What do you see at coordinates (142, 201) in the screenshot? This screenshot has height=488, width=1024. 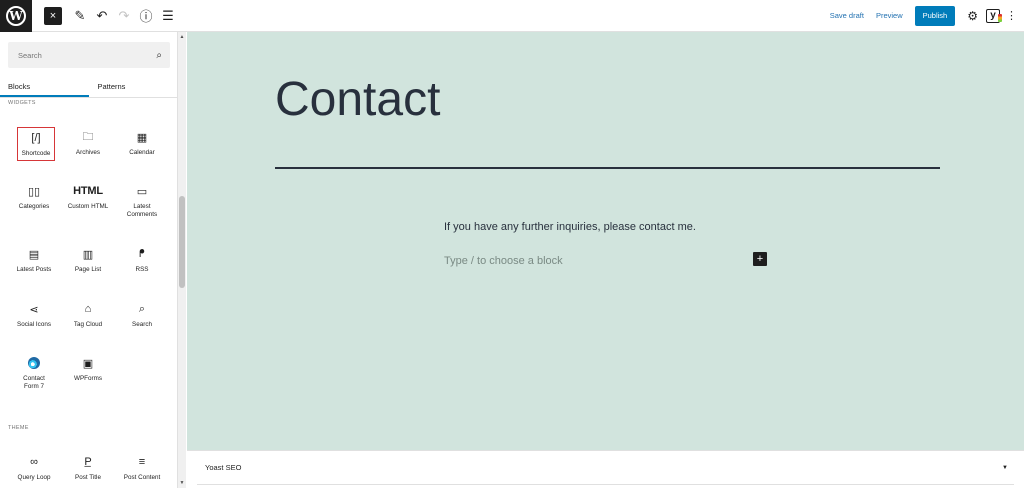 I see `block-latest-comments: ▭ Latest Comments` at bounding box center [142, 201].